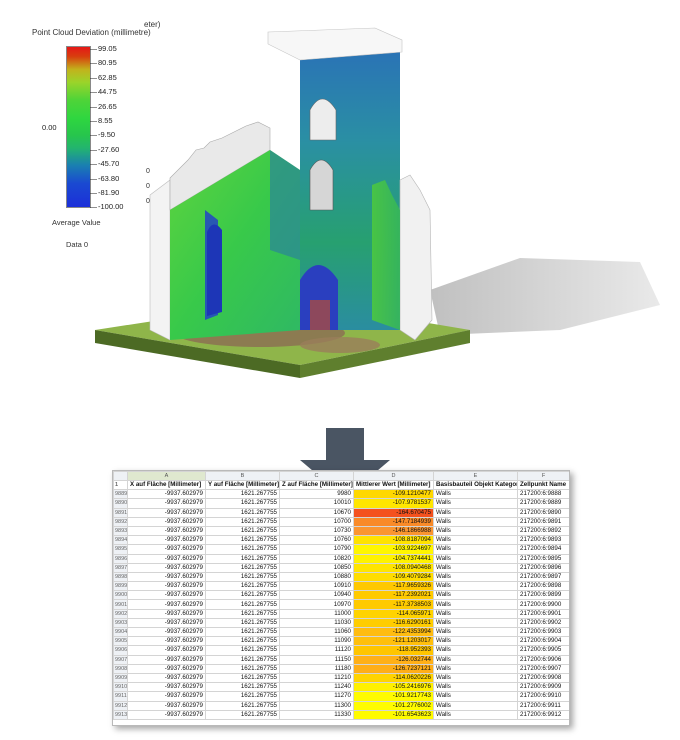 The height and width of the screenshot is (740, 680). What do you see at coordinates (316, 604) in the screenshot?
I see `z-cell: 10970` at bounding box center [316, 604].